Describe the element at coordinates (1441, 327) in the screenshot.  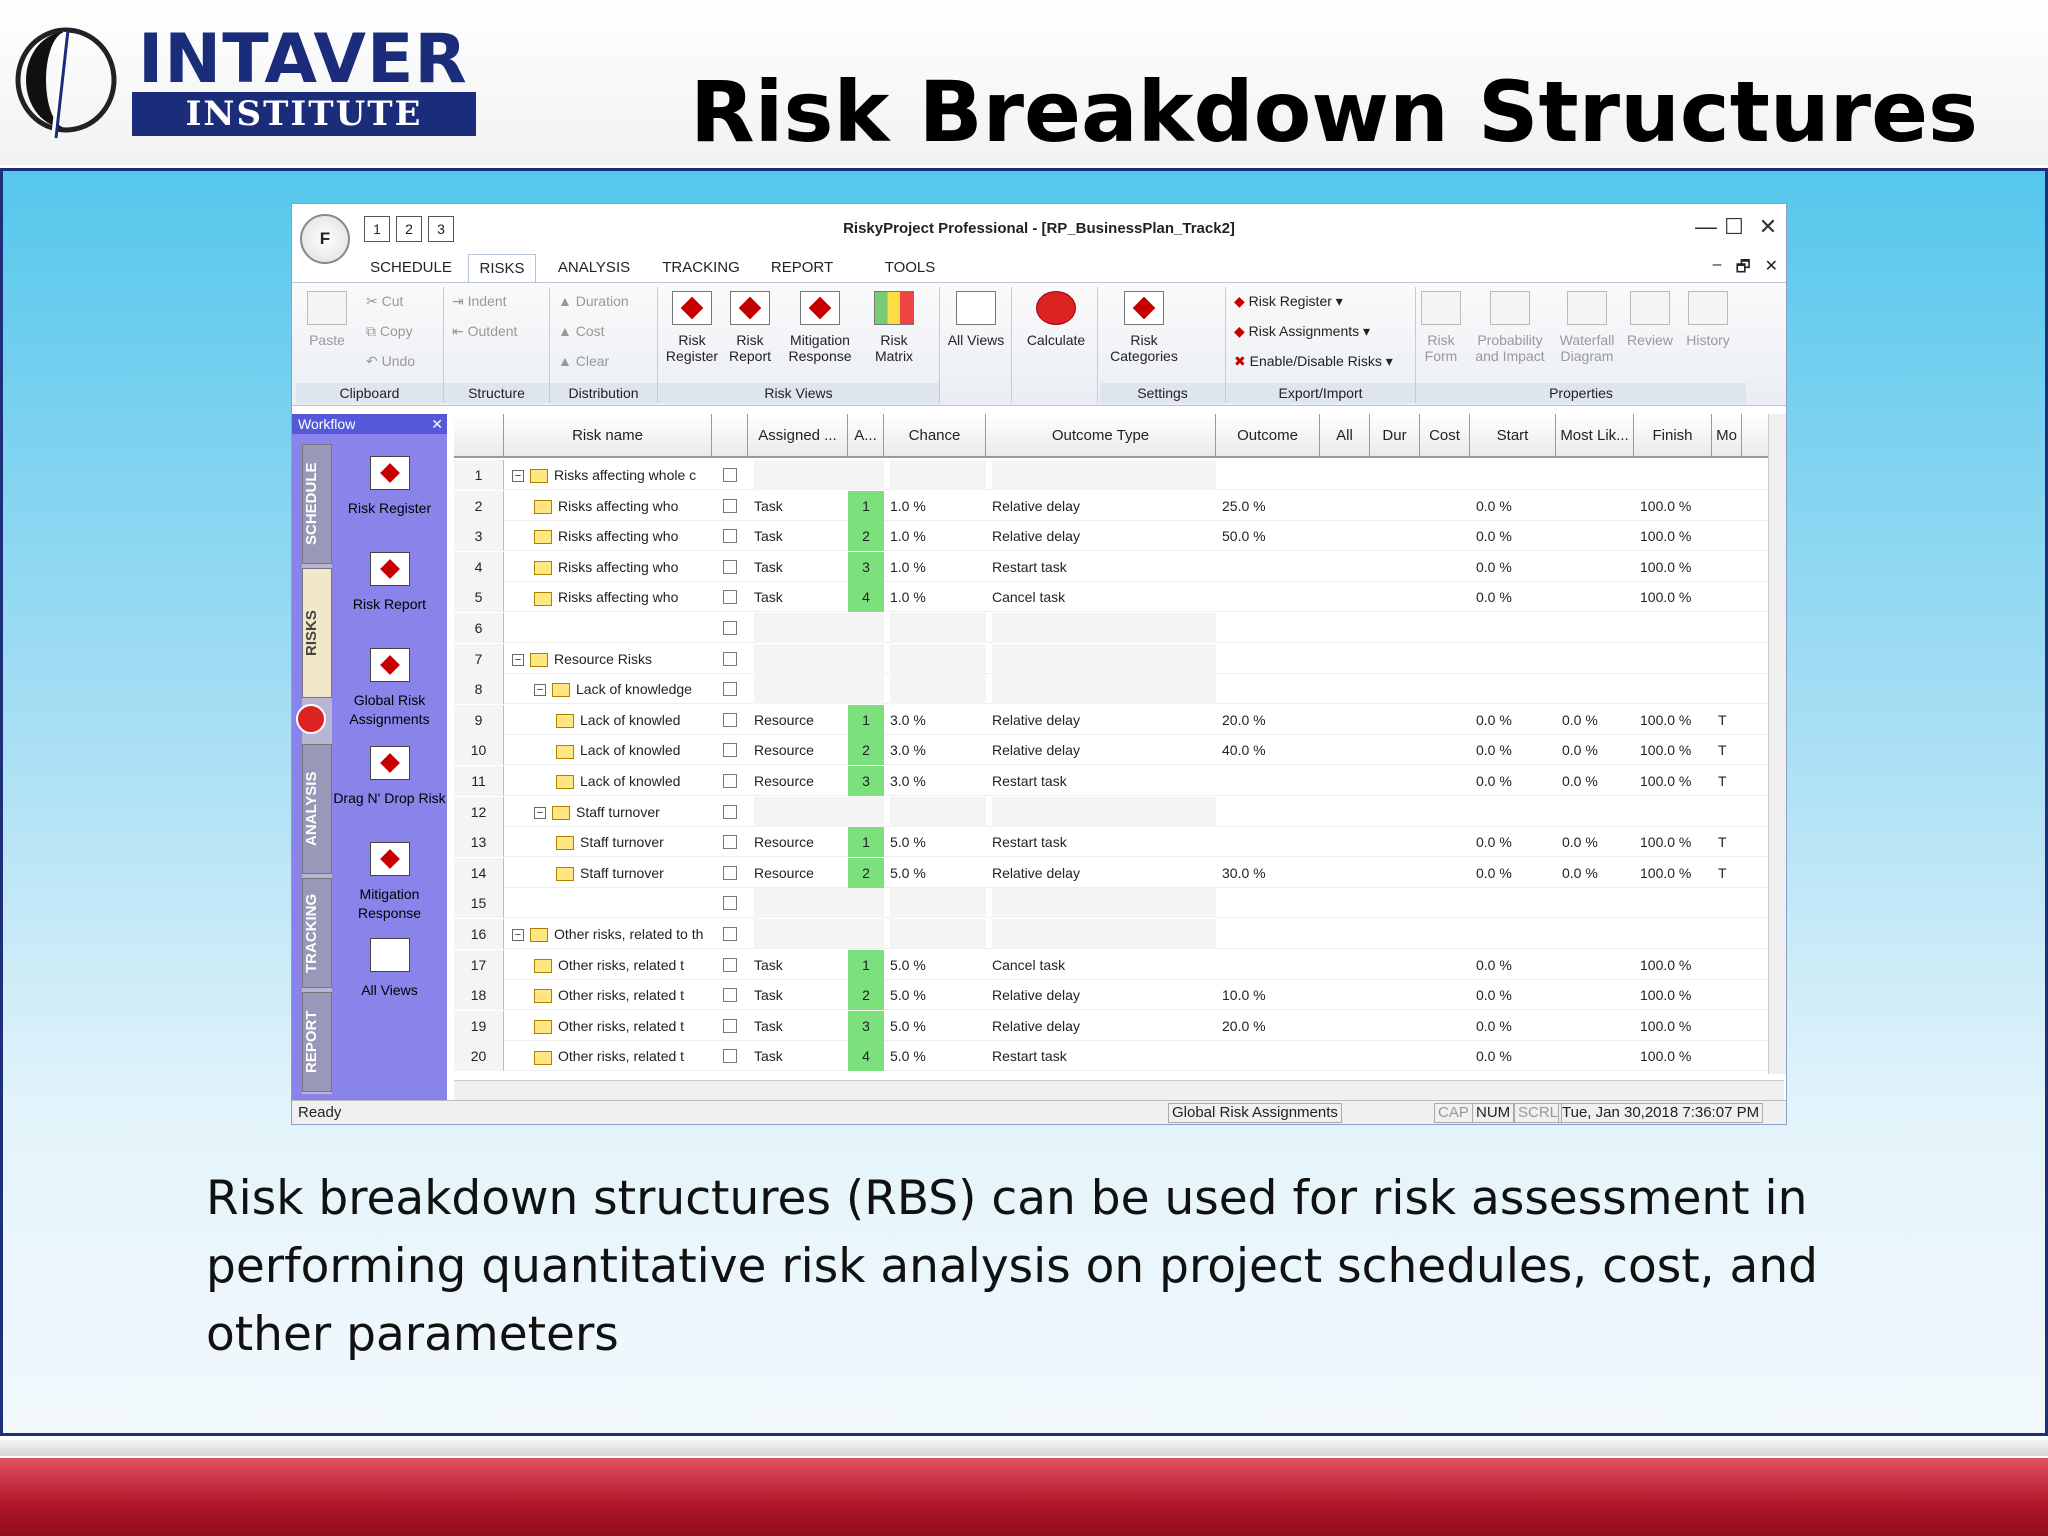
I see `risk-form-button: Risk Form` at that location.